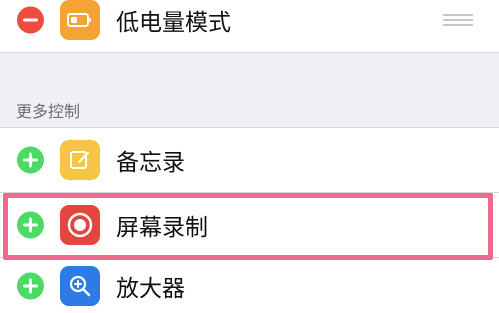 The height and width of the screenshot is (313, 499). I want to click on section-header-more-controls: 更多控制, so click(48, 111).